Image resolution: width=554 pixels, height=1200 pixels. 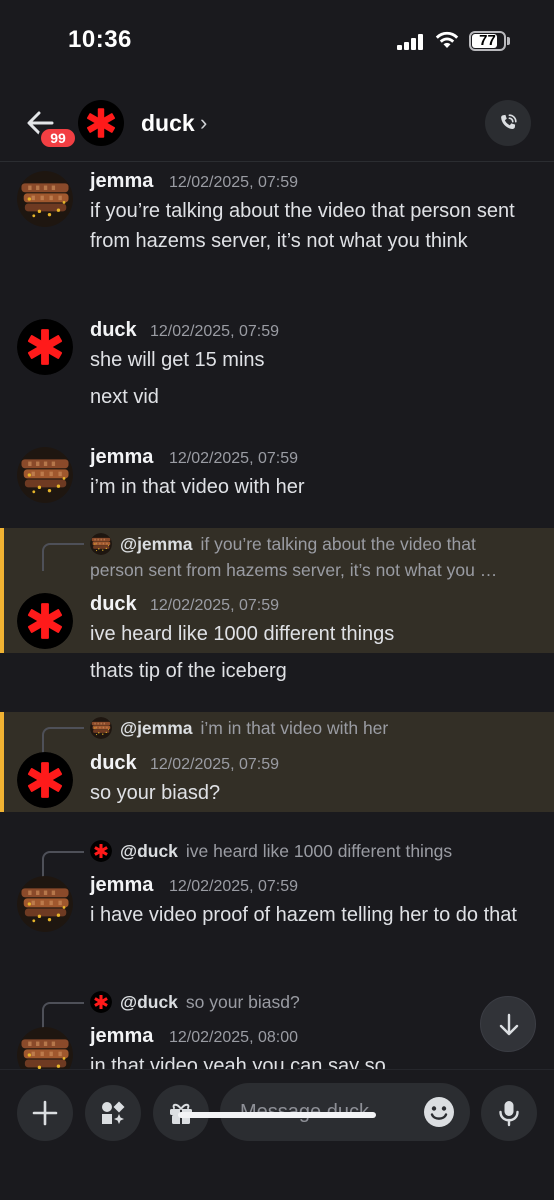 I want to click on phone-call-icon, so click(x=509, y=121).